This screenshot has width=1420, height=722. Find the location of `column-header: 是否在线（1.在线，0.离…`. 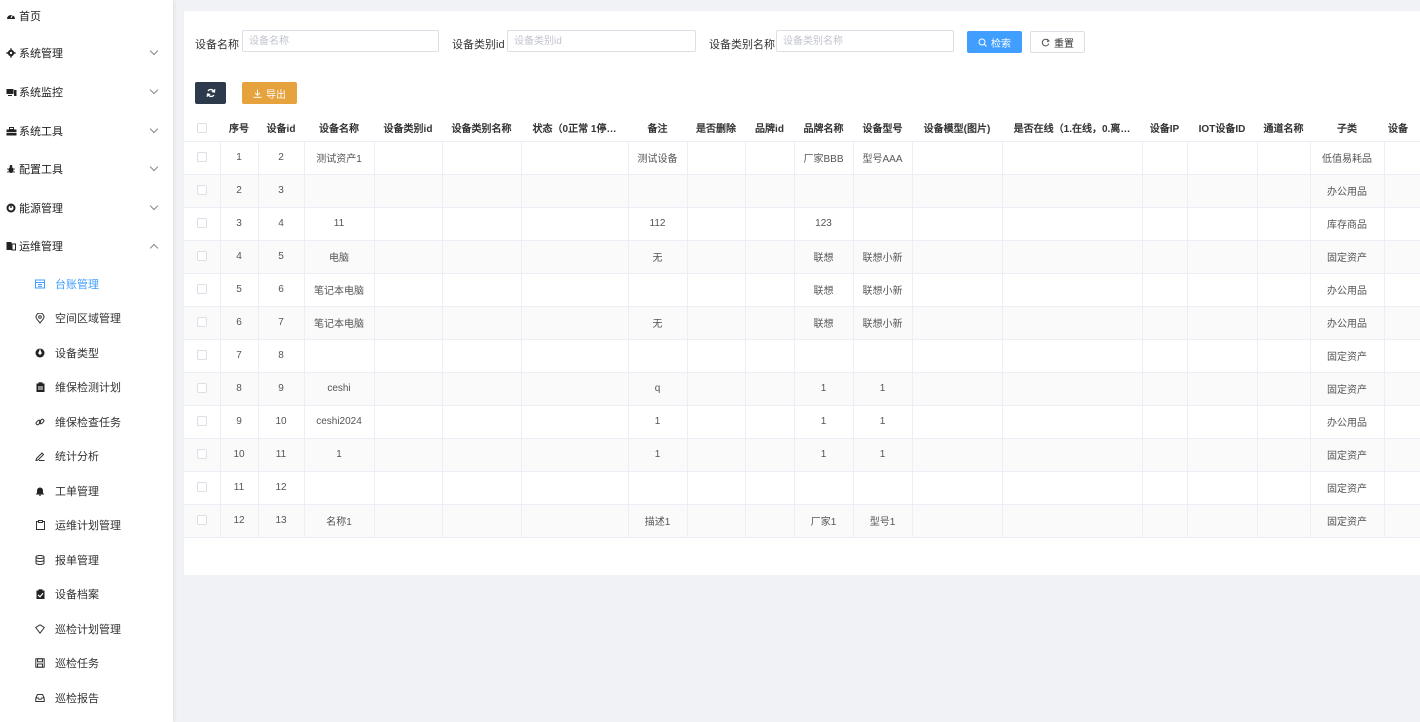

column-header: 是否在线（1.在线，0.离… is located at coordinates (1072, 128).